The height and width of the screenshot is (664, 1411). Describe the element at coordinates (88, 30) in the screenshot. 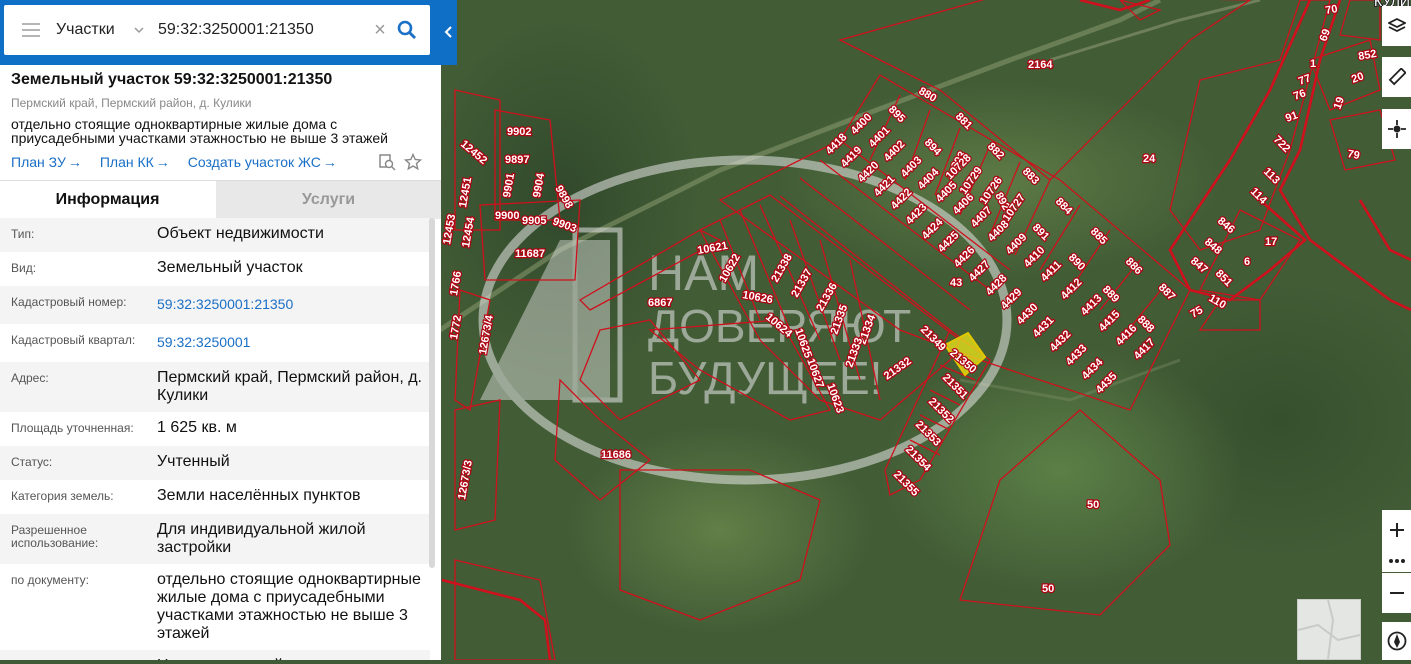

I see `search-layer-select: Участки` at that location.